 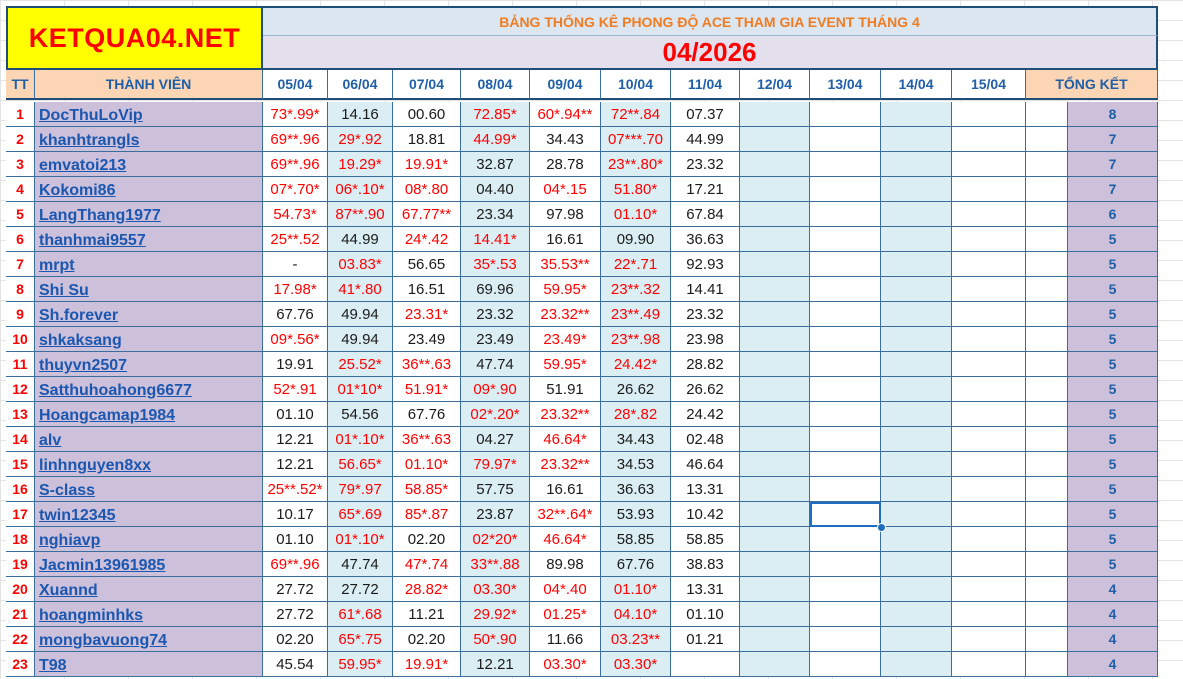 What do you see at coordinates (360, 389) in the screenshot?
I see `score-cell: 01*10*` at bounding box center [360, 389].